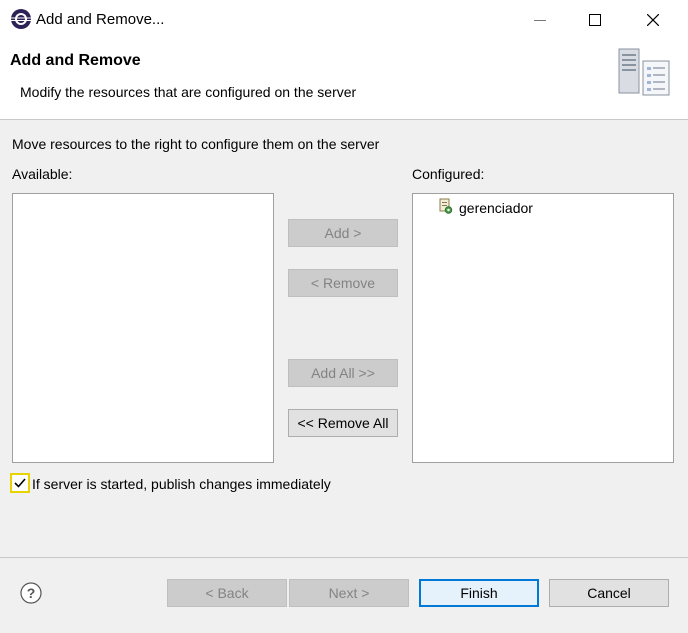 This screenshot has width=688, height=633. I want to click on publish-checkbox, so click(20, 483).